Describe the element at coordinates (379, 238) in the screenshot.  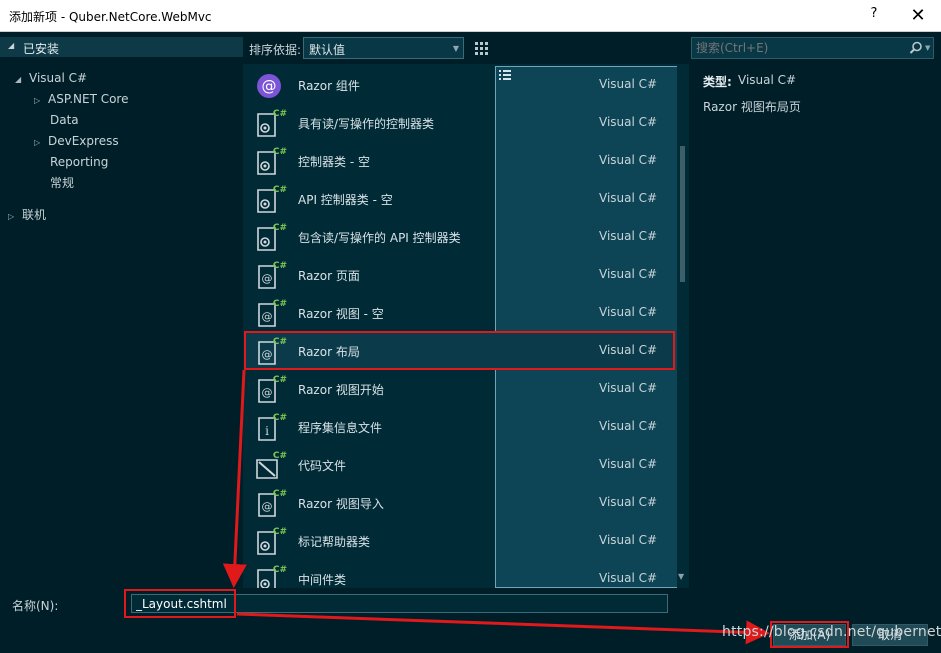
I see `template-name: 包含读/写操作的 API 控制器类` at that location.